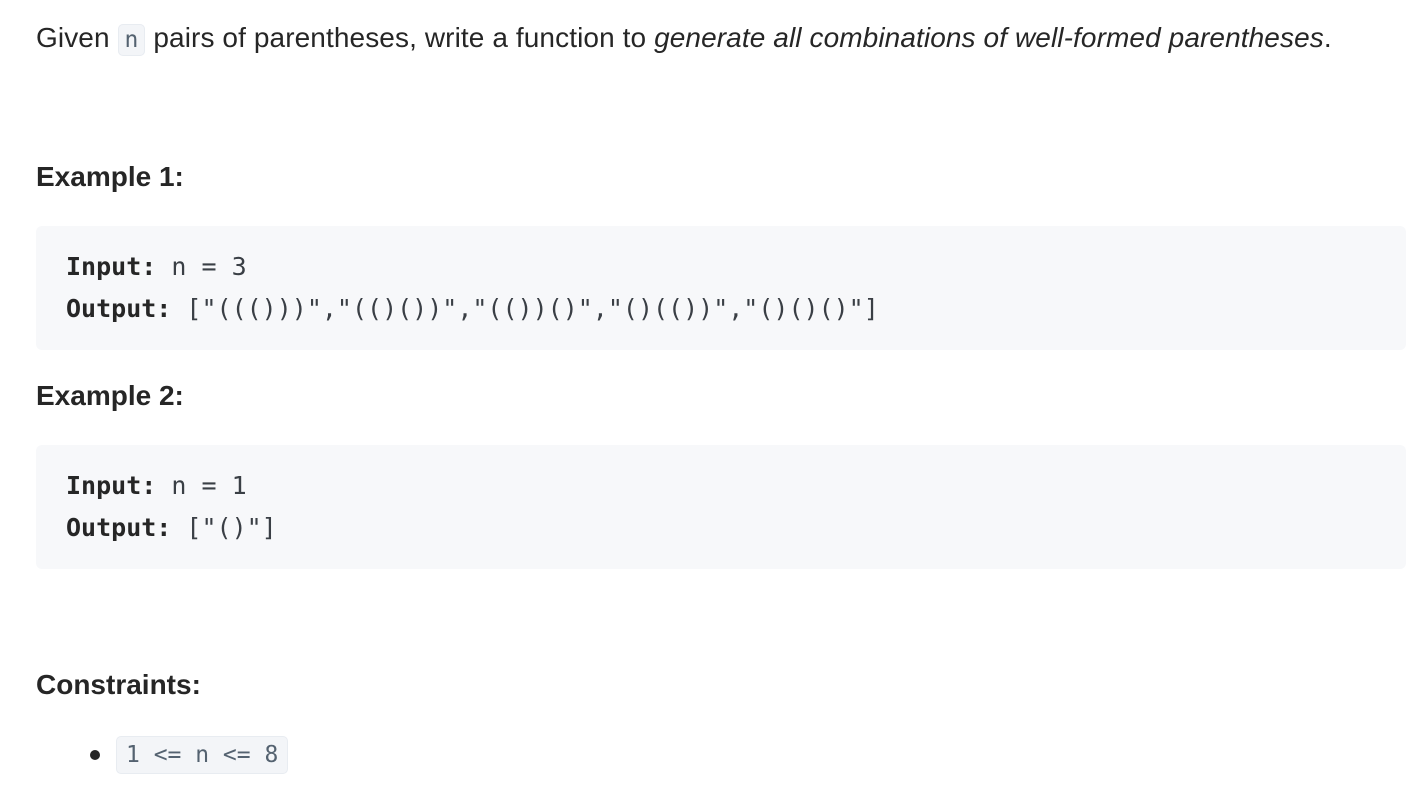 Image resolution: width=1416 pixels, height=796 pixels. I want to click on example-2-input-label: Input:, so click(111, 485).